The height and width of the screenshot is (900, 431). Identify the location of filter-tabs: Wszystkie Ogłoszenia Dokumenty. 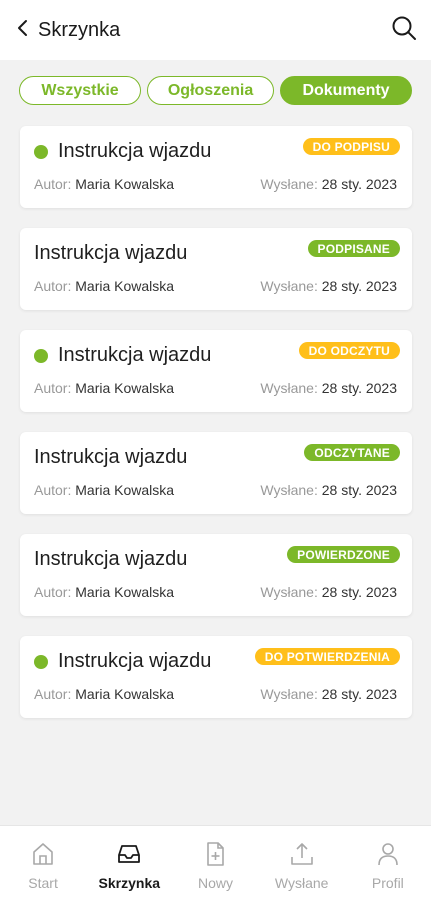
(215, 90).